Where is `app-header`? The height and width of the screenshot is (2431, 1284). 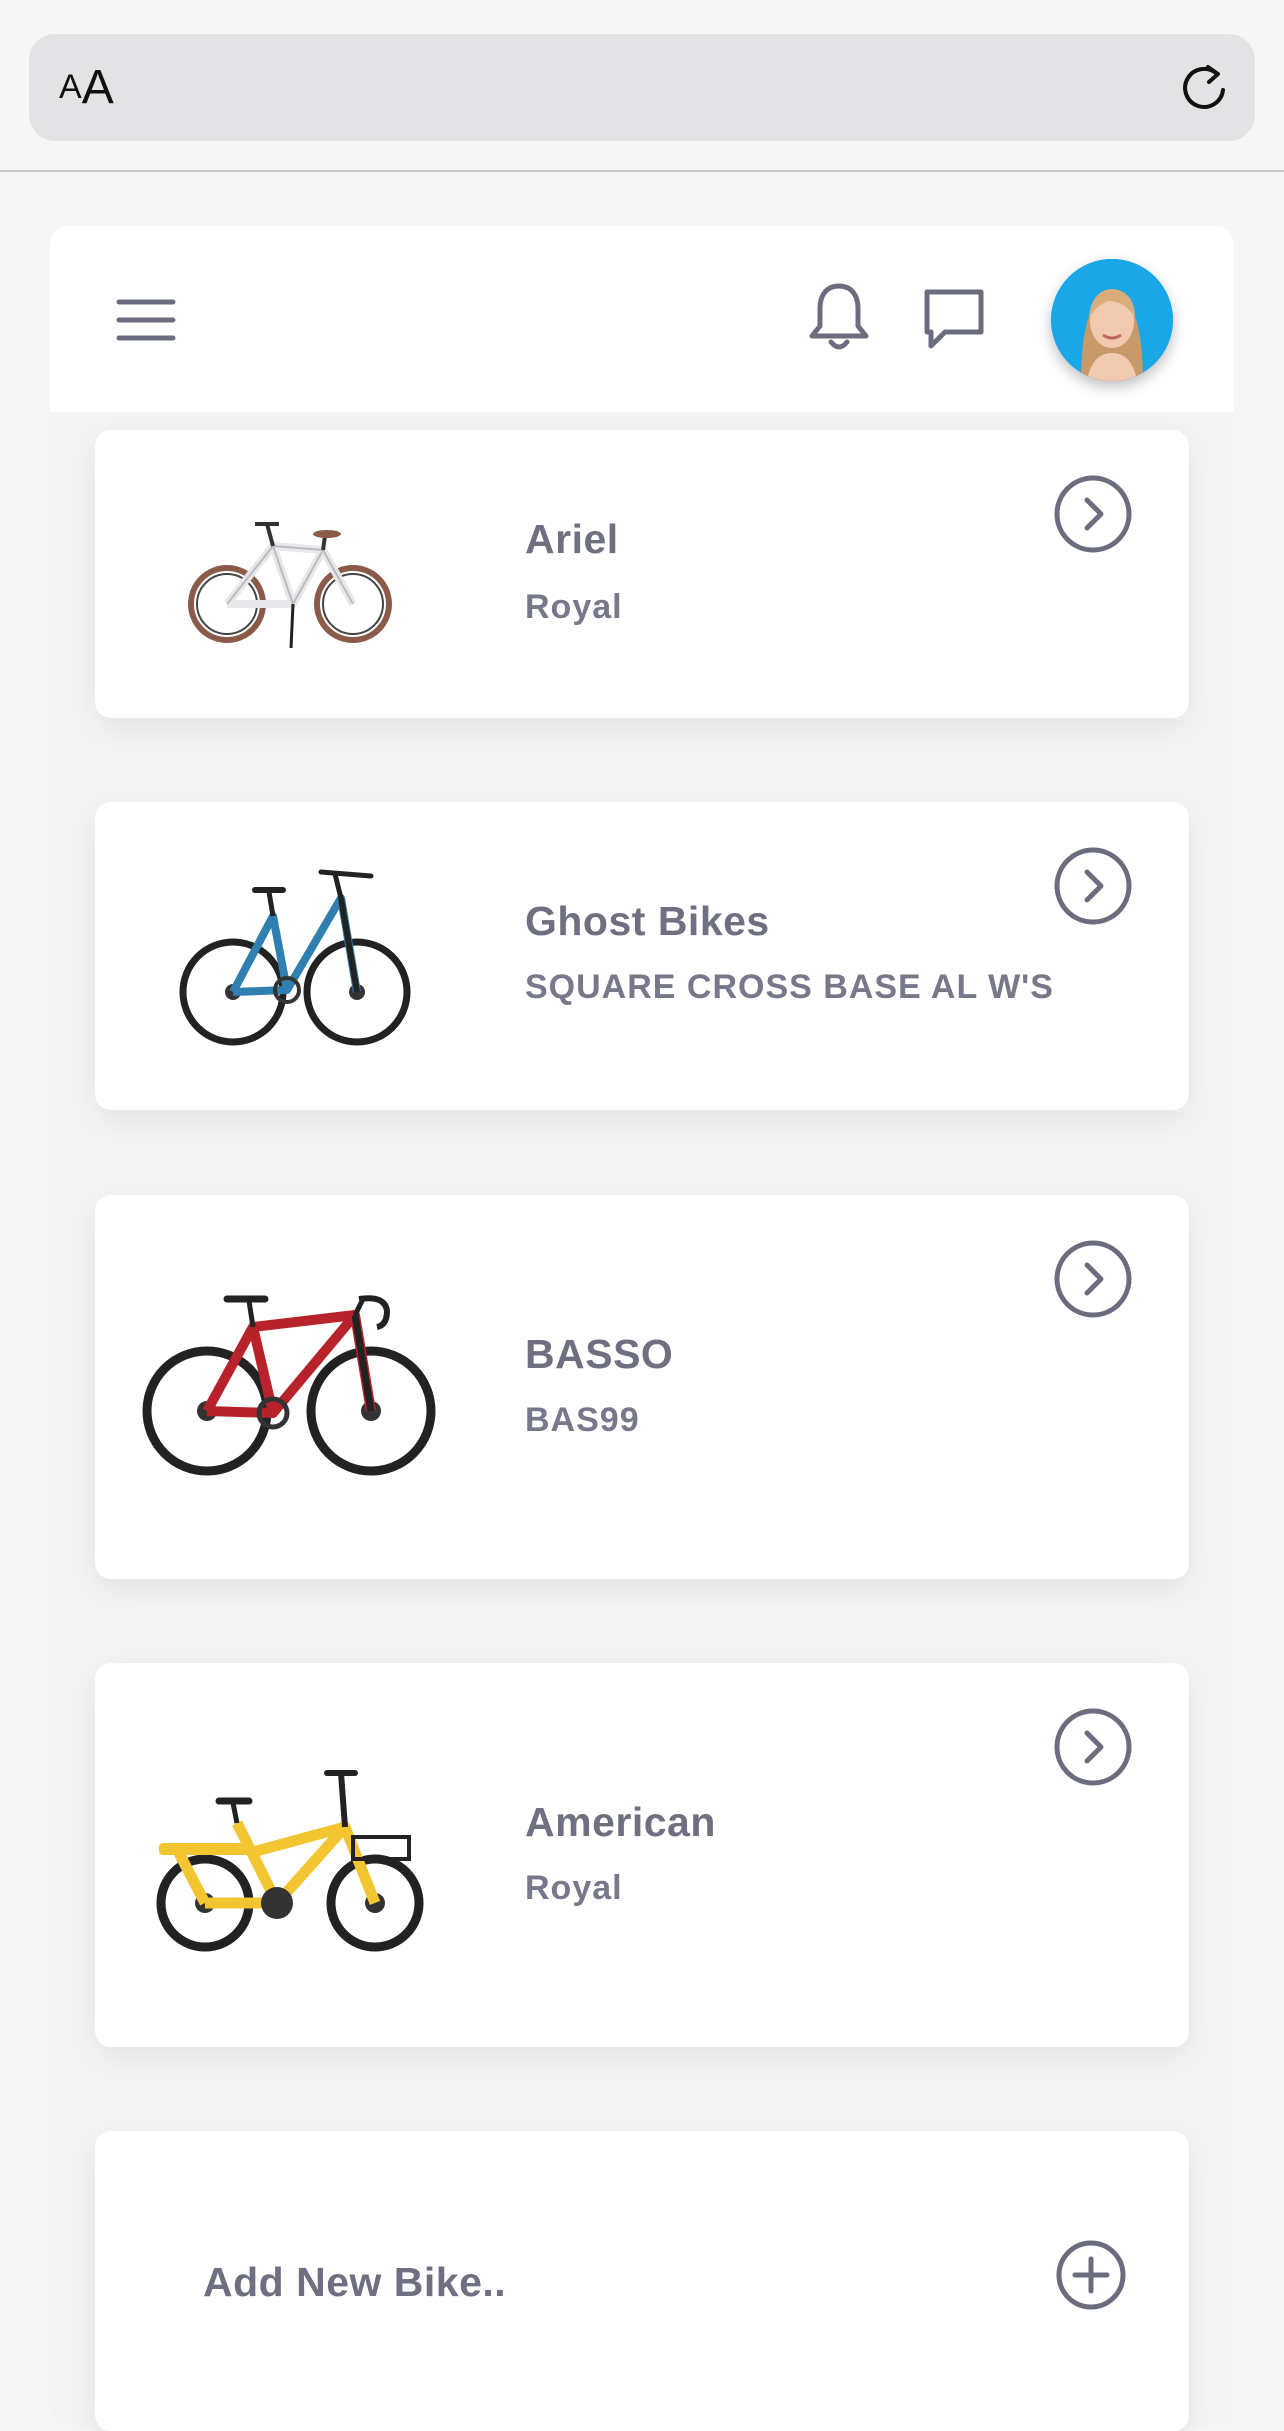 app-header is located at coordinates (642, 319).